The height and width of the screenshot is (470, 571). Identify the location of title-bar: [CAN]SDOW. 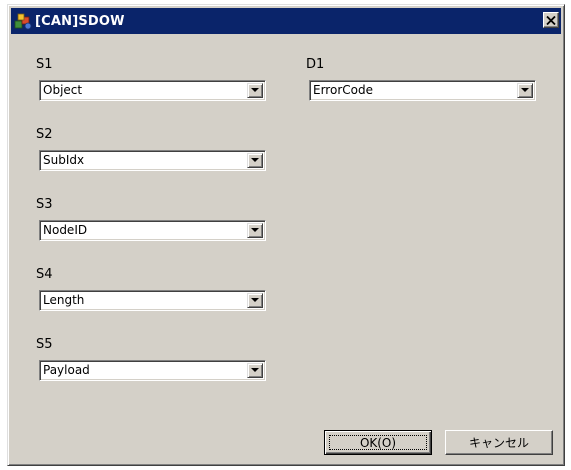
(286, 21).